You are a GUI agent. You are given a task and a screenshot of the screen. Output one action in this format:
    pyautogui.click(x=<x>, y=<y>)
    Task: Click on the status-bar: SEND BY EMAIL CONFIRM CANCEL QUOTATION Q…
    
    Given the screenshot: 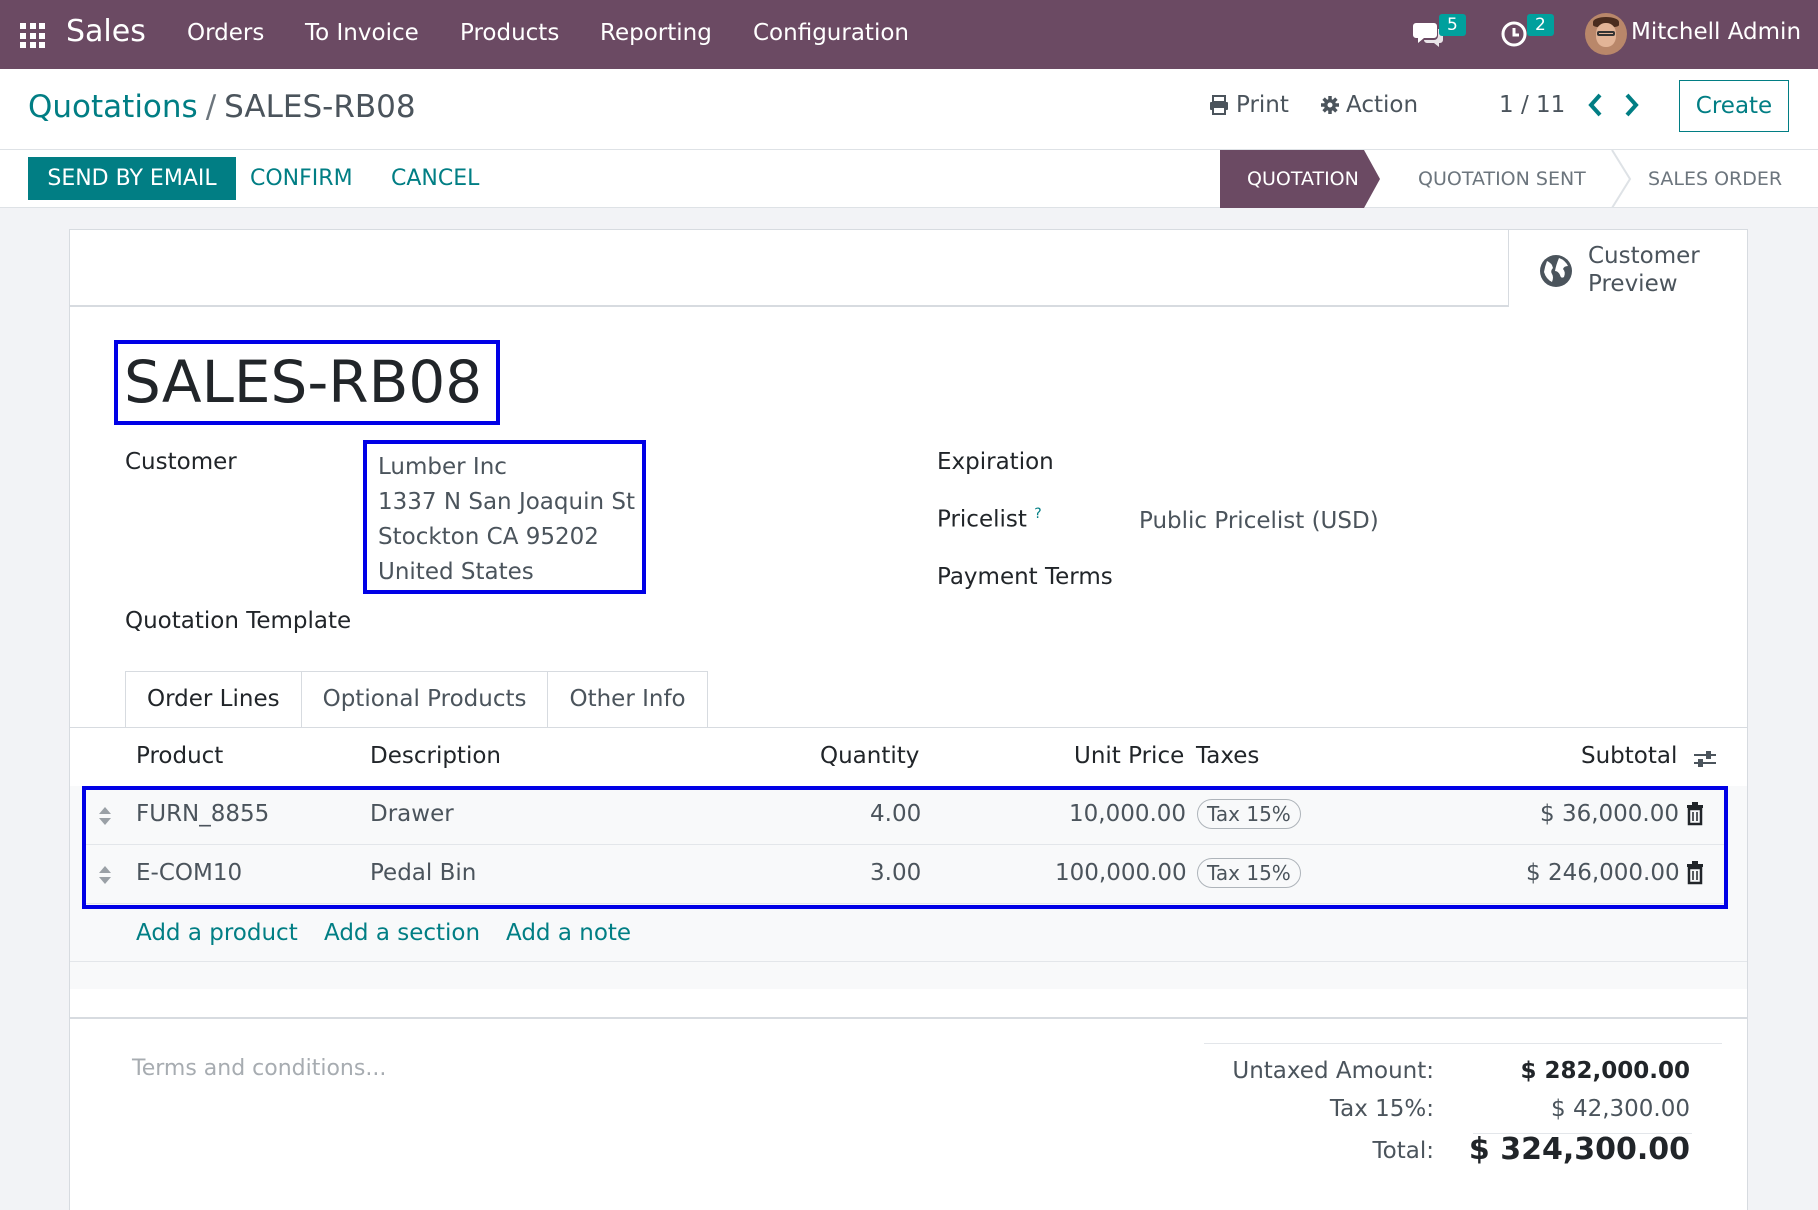 What is the action you would take?
    pyautogui.click(x=909, y=179)
    